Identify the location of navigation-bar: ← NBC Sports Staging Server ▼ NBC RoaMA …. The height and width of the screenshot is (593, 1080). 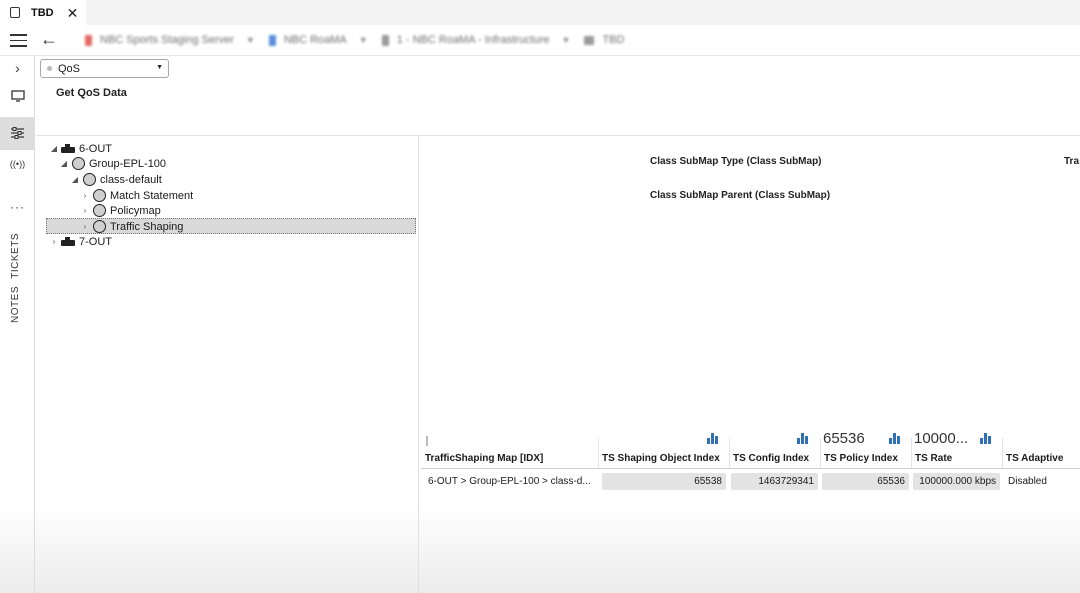
(540, 40).